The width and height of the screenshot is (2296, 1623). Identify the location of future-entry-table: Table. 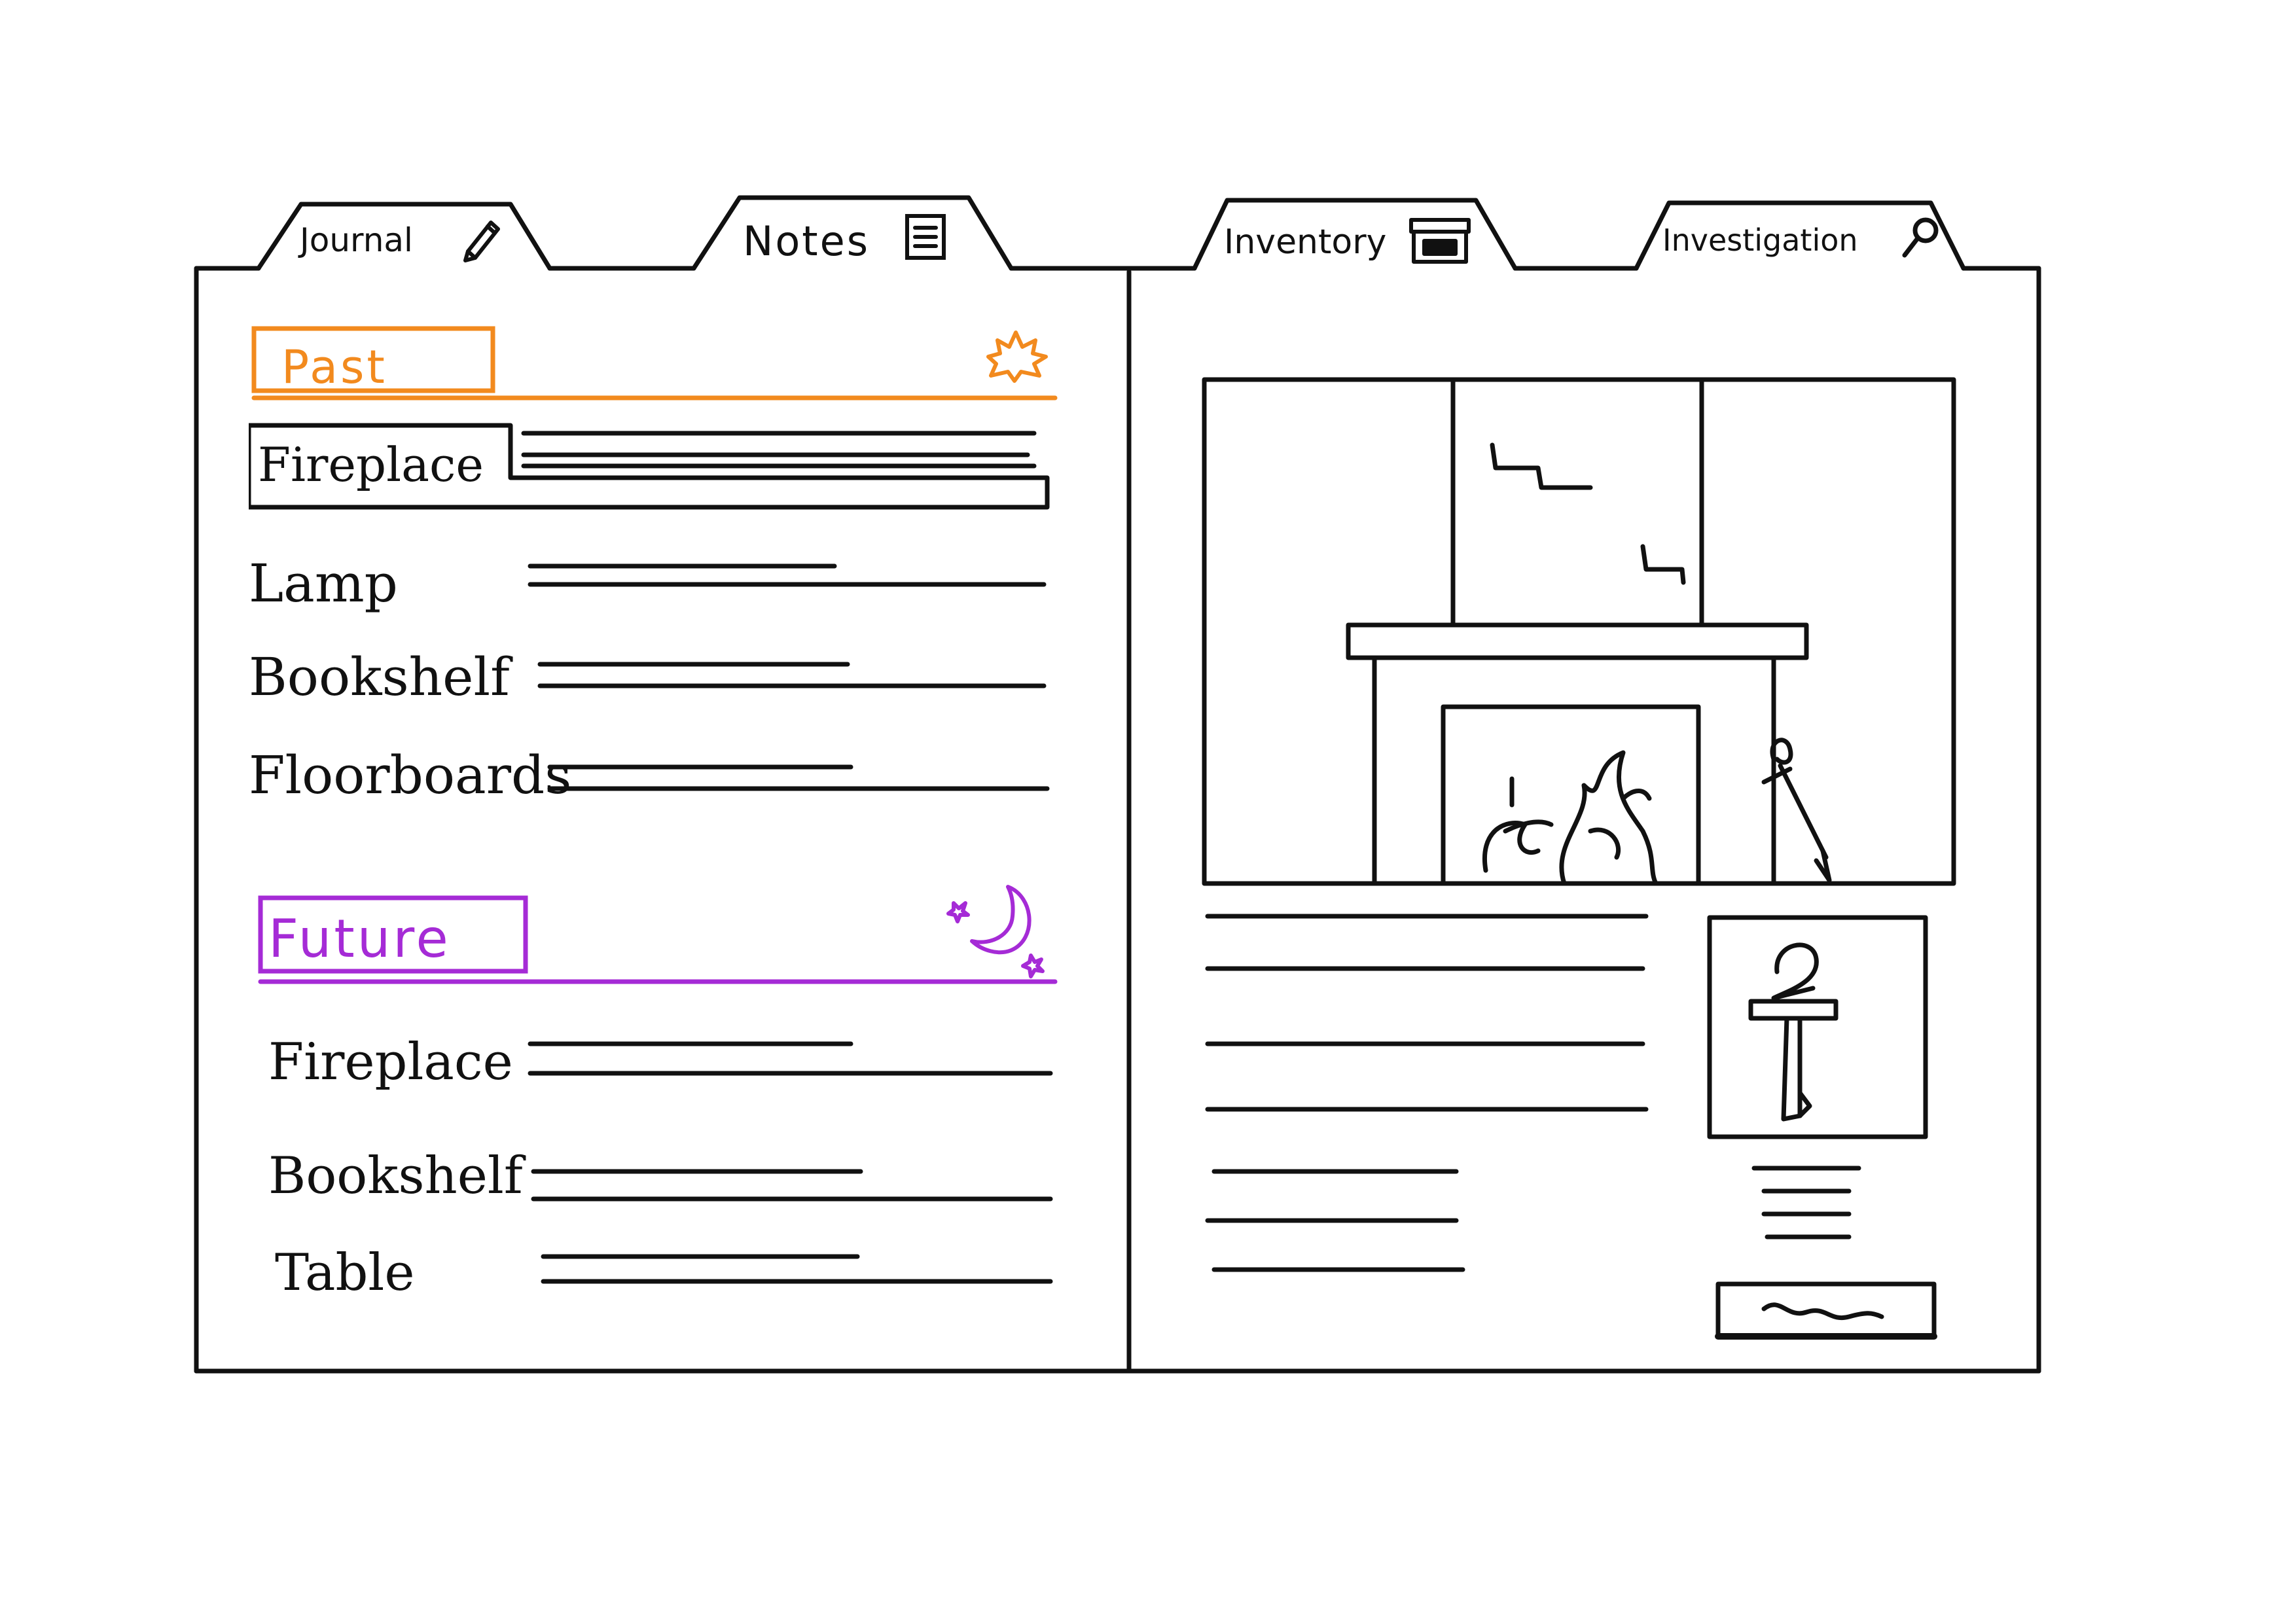
(661, 1279).